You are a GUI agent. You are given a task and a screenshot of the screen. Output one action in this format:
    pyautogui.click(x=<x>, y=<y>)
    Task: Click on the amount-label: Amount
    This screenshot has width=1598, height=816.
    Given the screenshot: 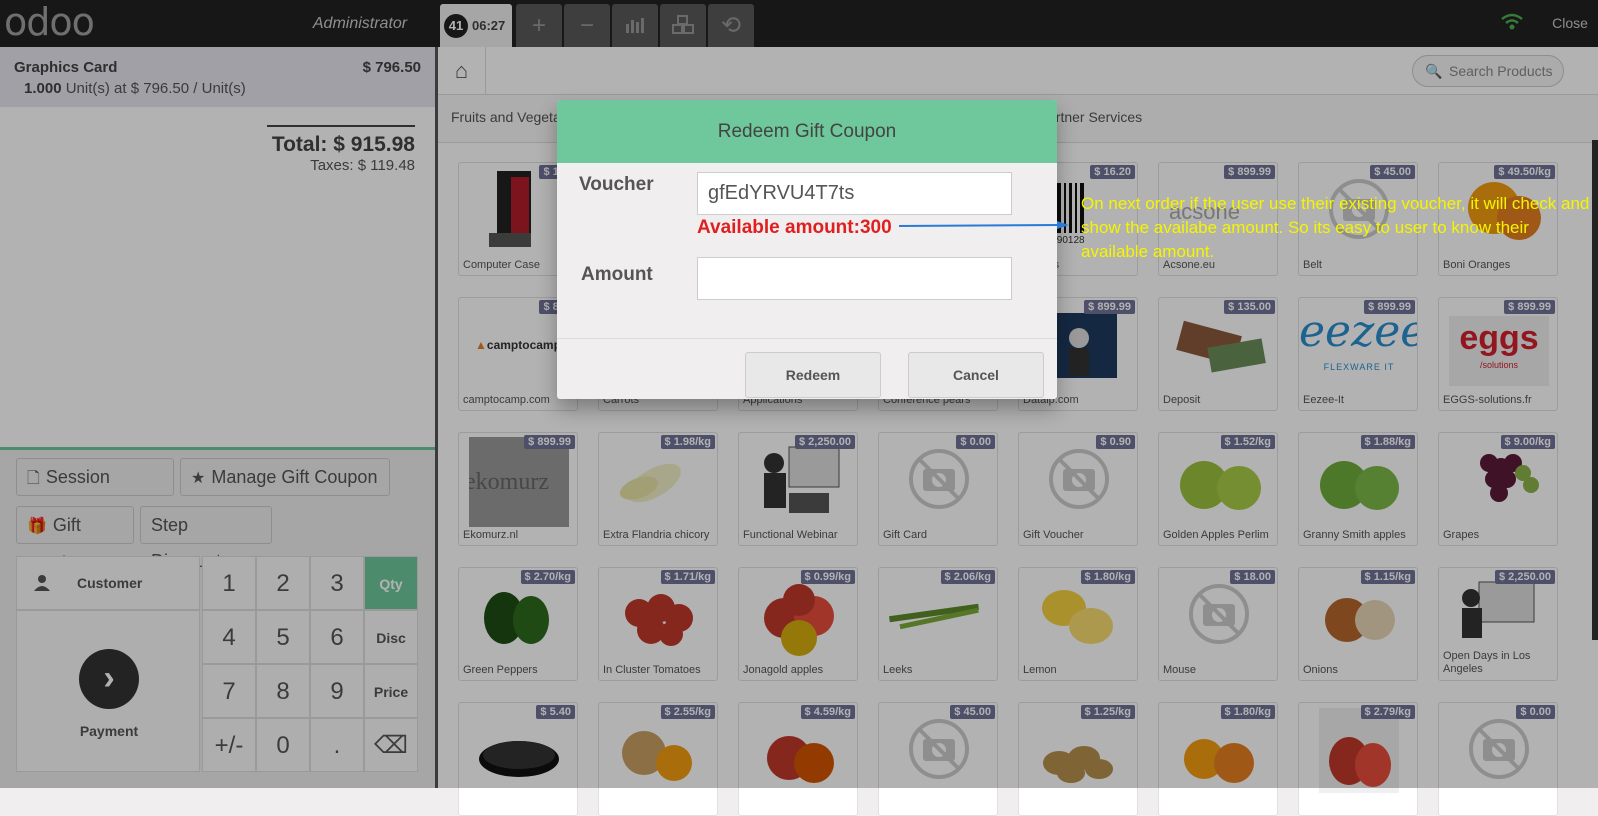 What is the action you would take?
    pyautogui.click(x=617, y=274)
    